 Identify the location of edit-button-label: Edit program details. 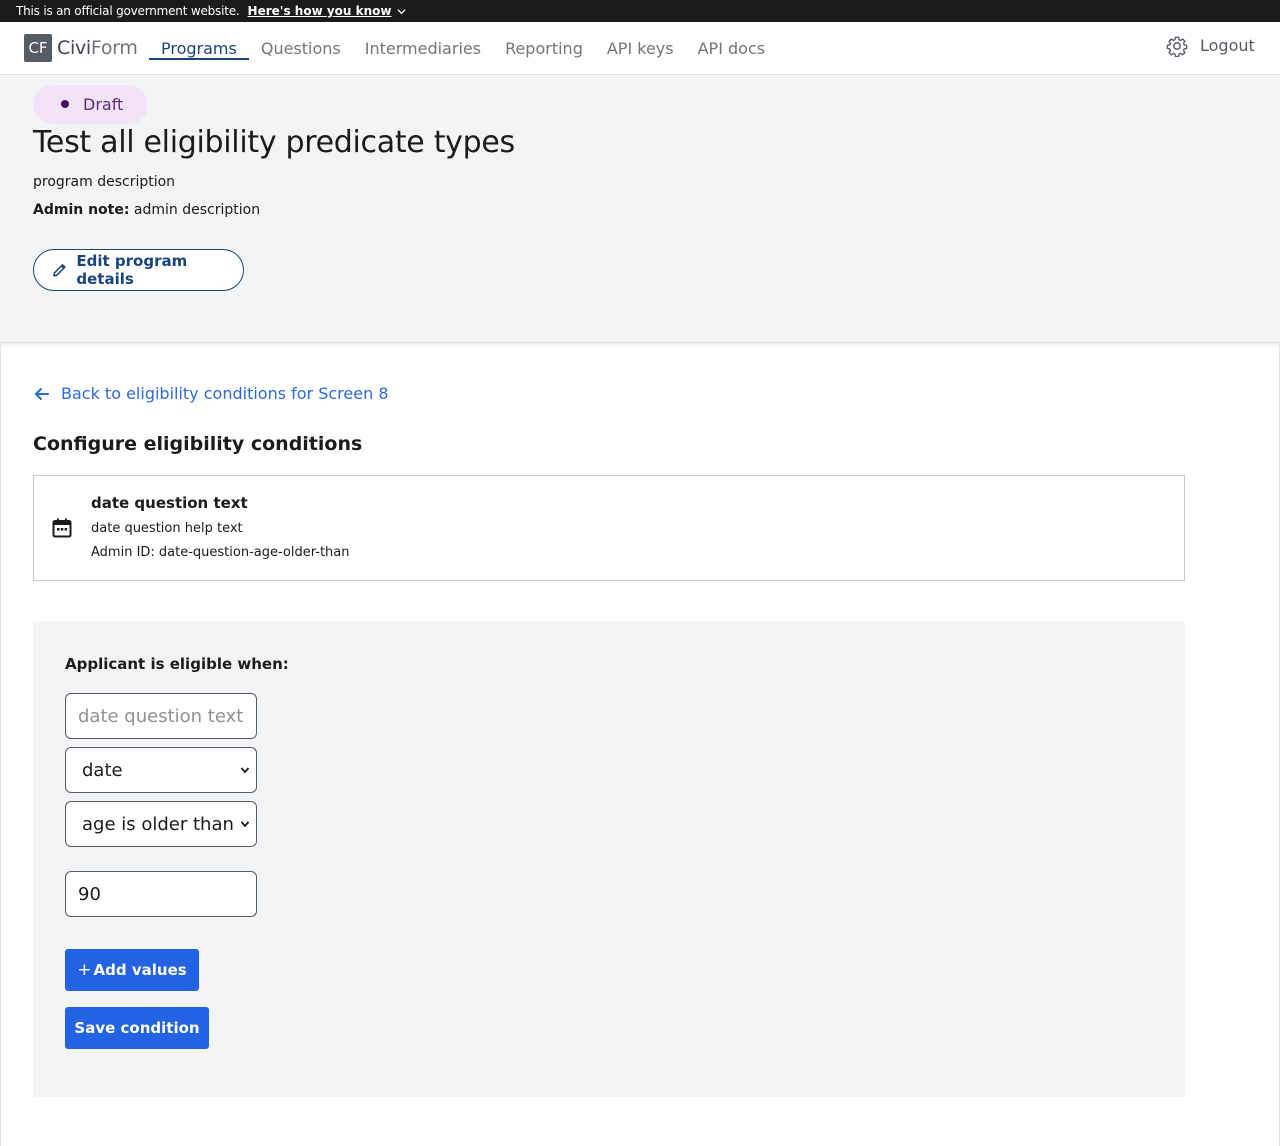
(132, 270).